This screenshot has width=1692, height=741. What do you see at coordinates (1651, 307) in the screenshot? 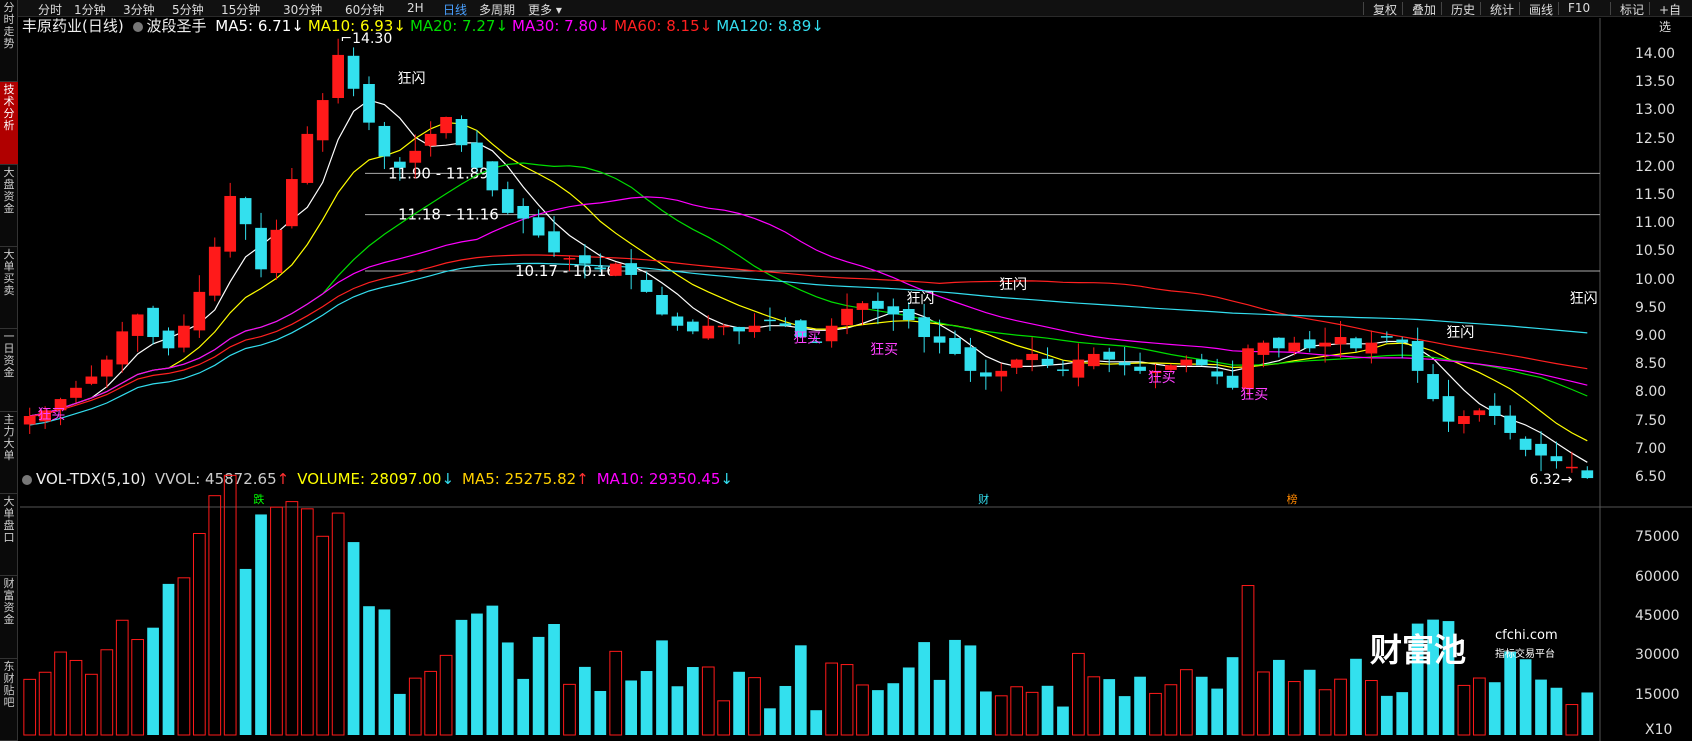
I see `price-tick-9: 9.50` at bounding box center [1651, 307].